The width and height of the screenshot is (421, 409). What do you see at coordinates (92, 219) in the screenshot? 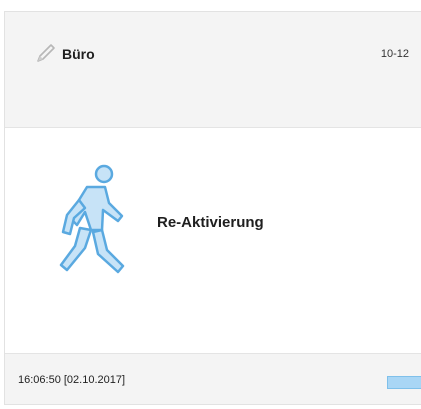
I see `walking-person-icon` at bounding box center [92, 219].